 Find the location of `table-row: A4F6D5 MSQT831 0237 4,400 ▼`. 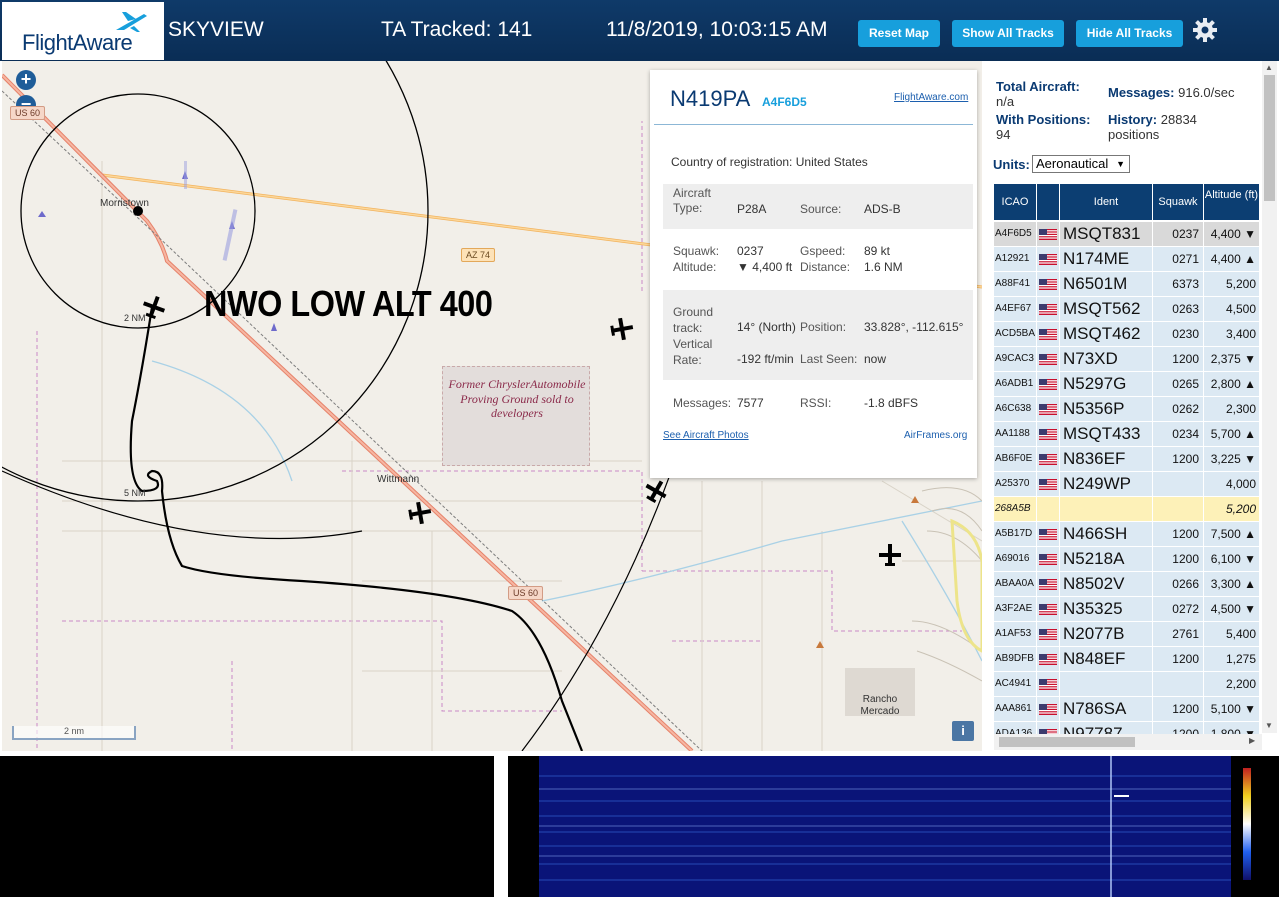

table-row: A4F6D5 MSQT831 0237 4,400 ▼ is located at coordinates (1126, 234).